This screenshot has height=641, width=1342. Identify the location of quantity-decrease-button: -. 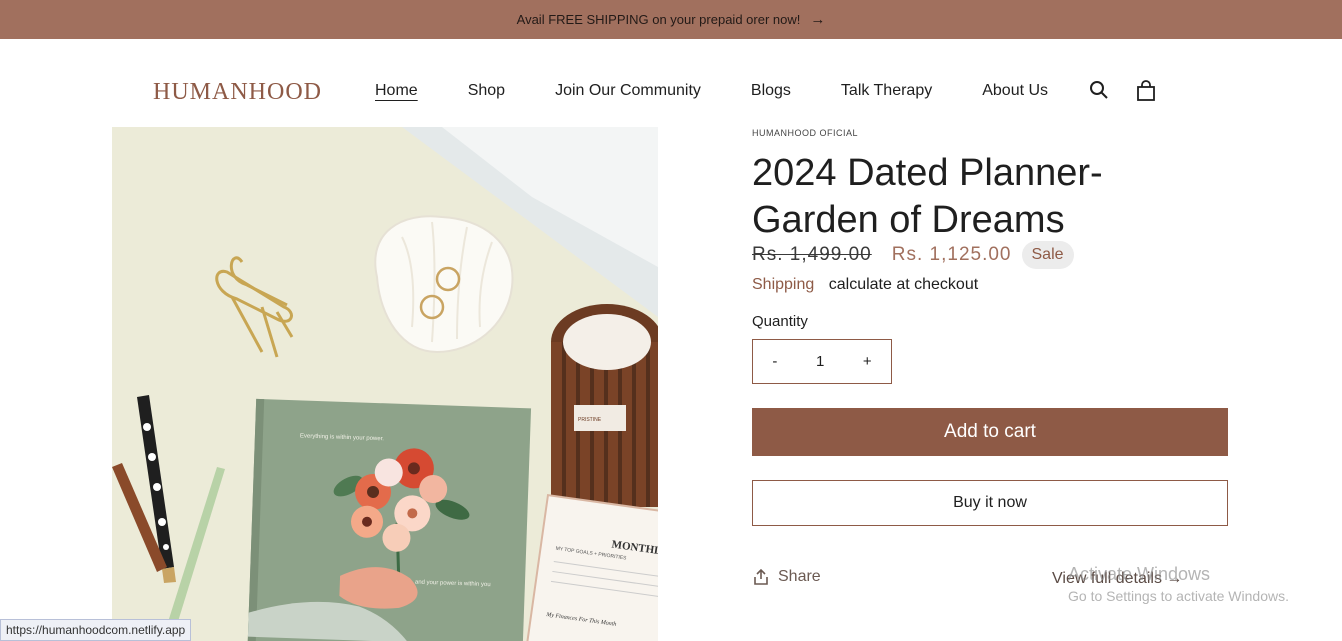
(774, 361).